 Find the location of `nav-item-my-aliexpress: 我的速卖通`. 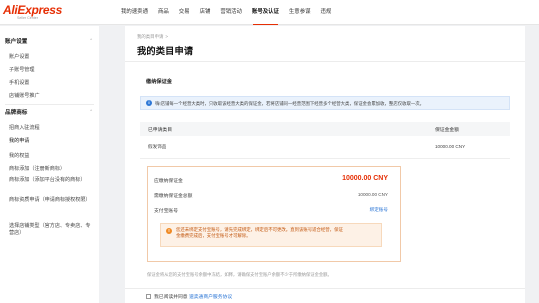

nav-item-my-aliexpress: 我的速卖通 is located at coordinates (134, 12).